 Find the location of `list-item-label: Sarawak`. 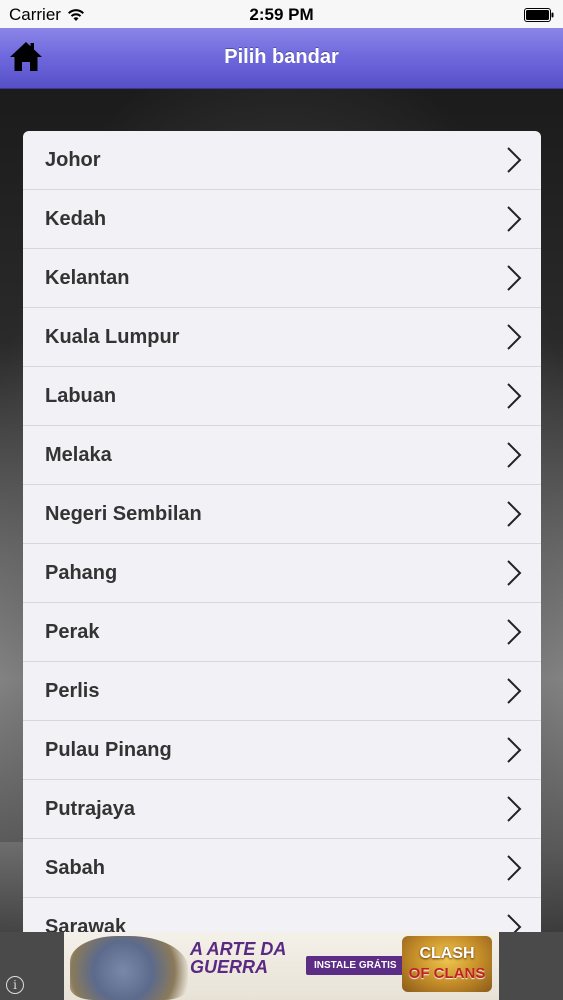

list-item-label: Sarawak is located at coordinates (86, 924).